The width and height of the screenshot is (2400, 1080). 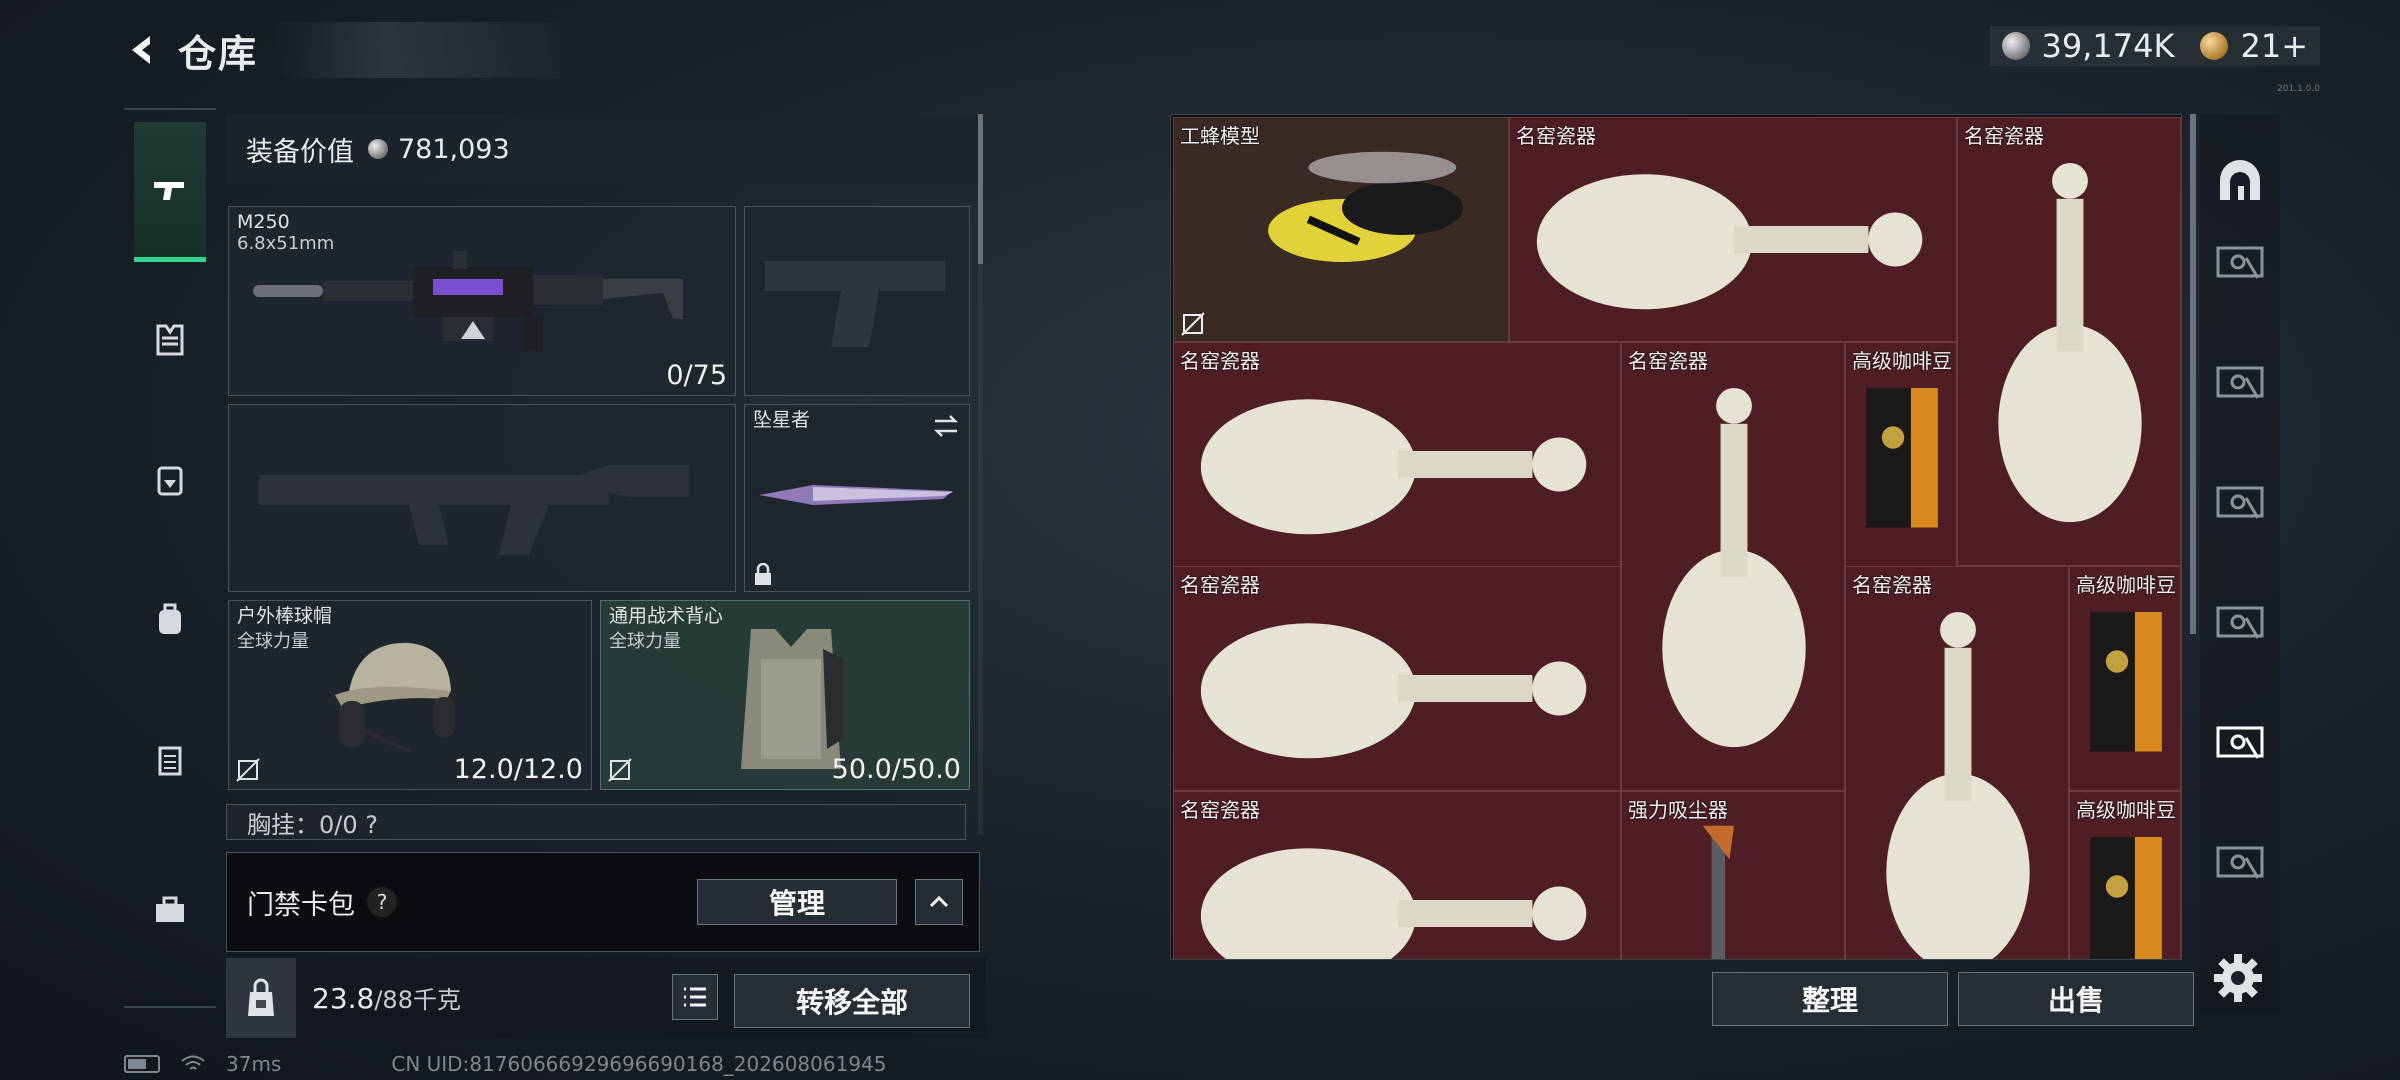 What do you see at coordinates (666, 616) in the screenshot?
I see `armor-name: 通用战术背心` at bounding box center [666, 616].